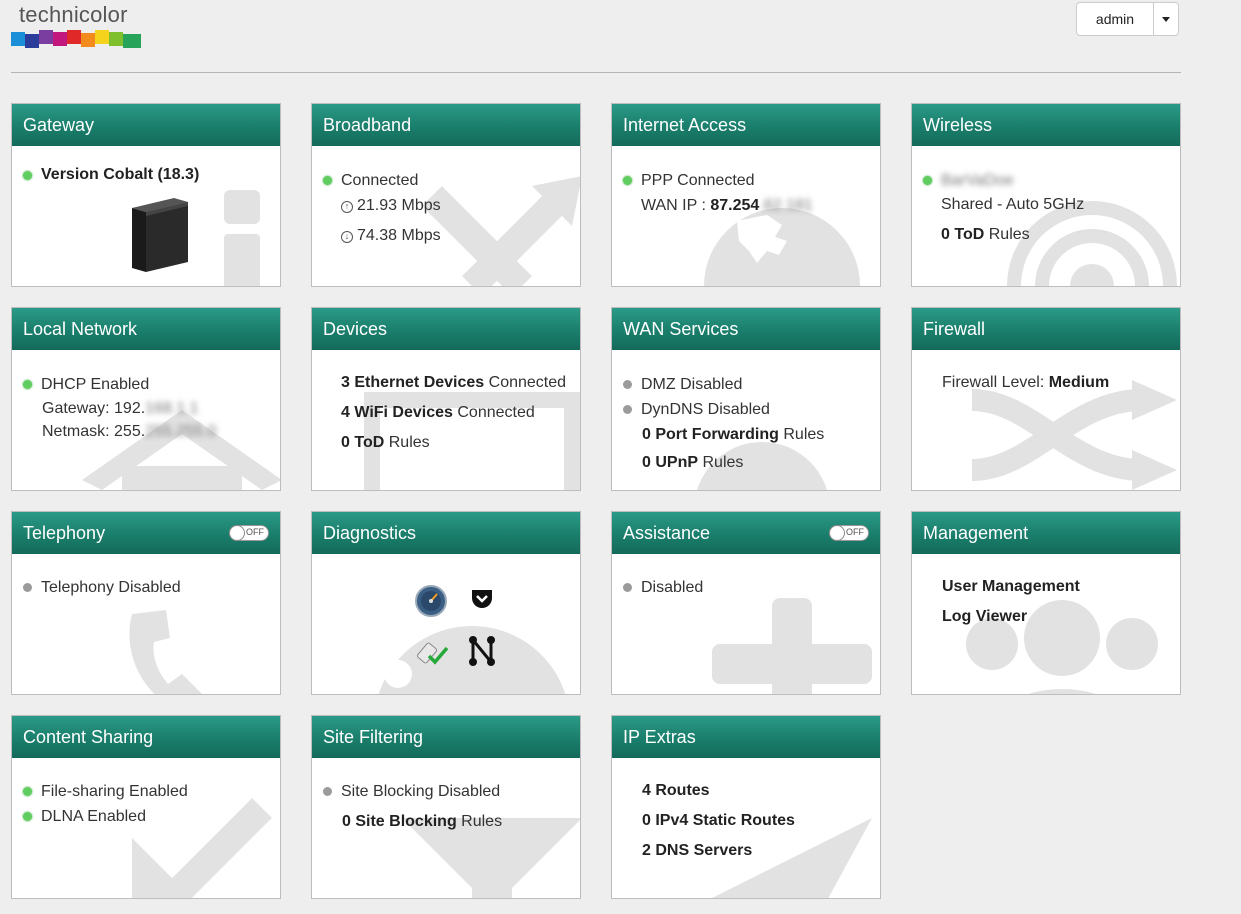 Image resolution: width=1241 pixels, height=914 pixels. I want to click on user-menu-name: admin, so click(1115, 19).